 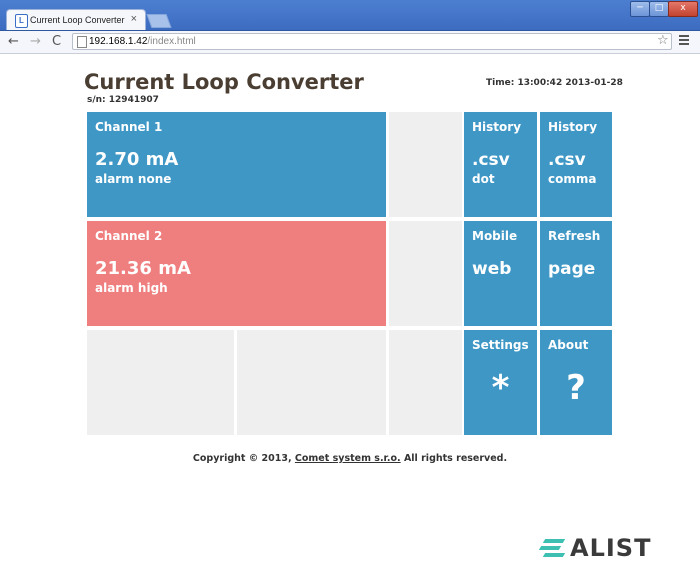 What do you see at coordinates (171, 41) in the screenshot?
I see `url-path: /index.html` at bounding box center [171, 41].